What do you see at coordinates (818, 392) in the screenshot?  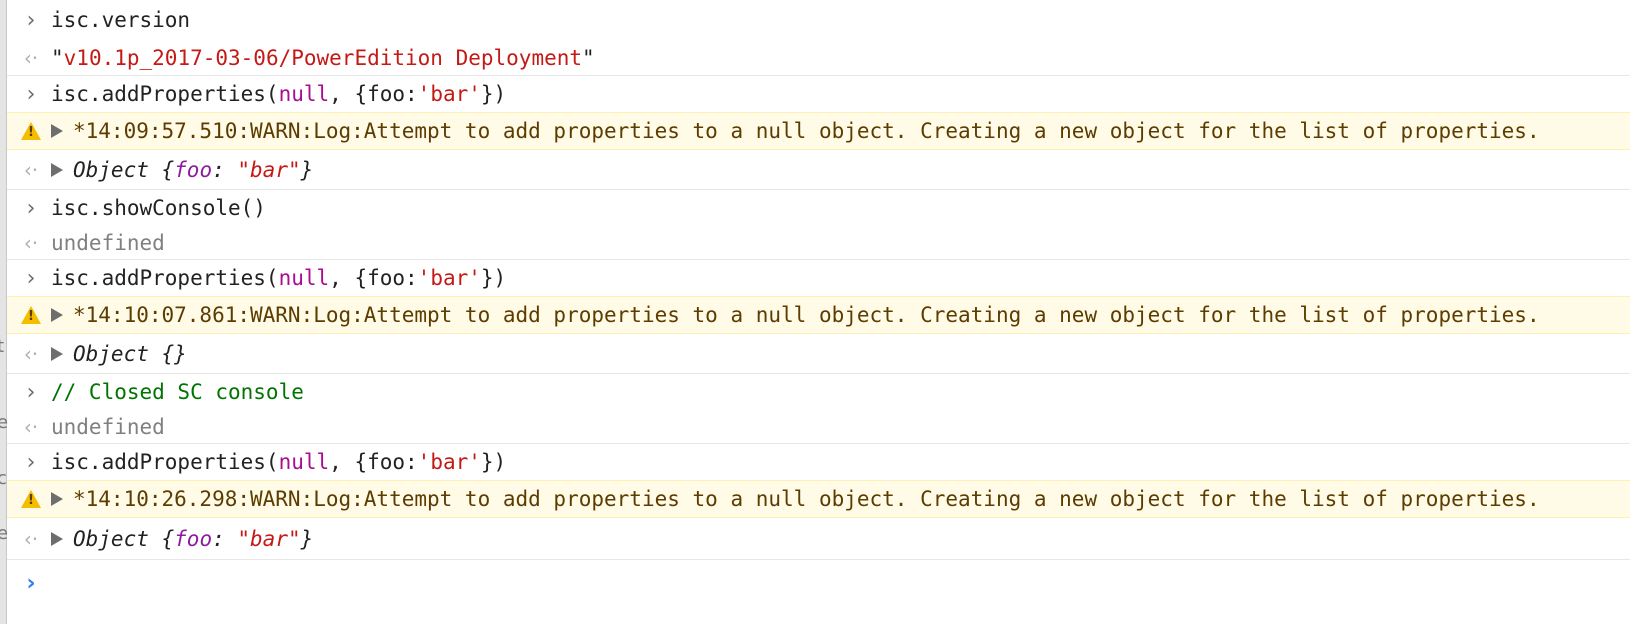 I see `console-input-line: › // Closed SC console` at bounding box center [818, 392].